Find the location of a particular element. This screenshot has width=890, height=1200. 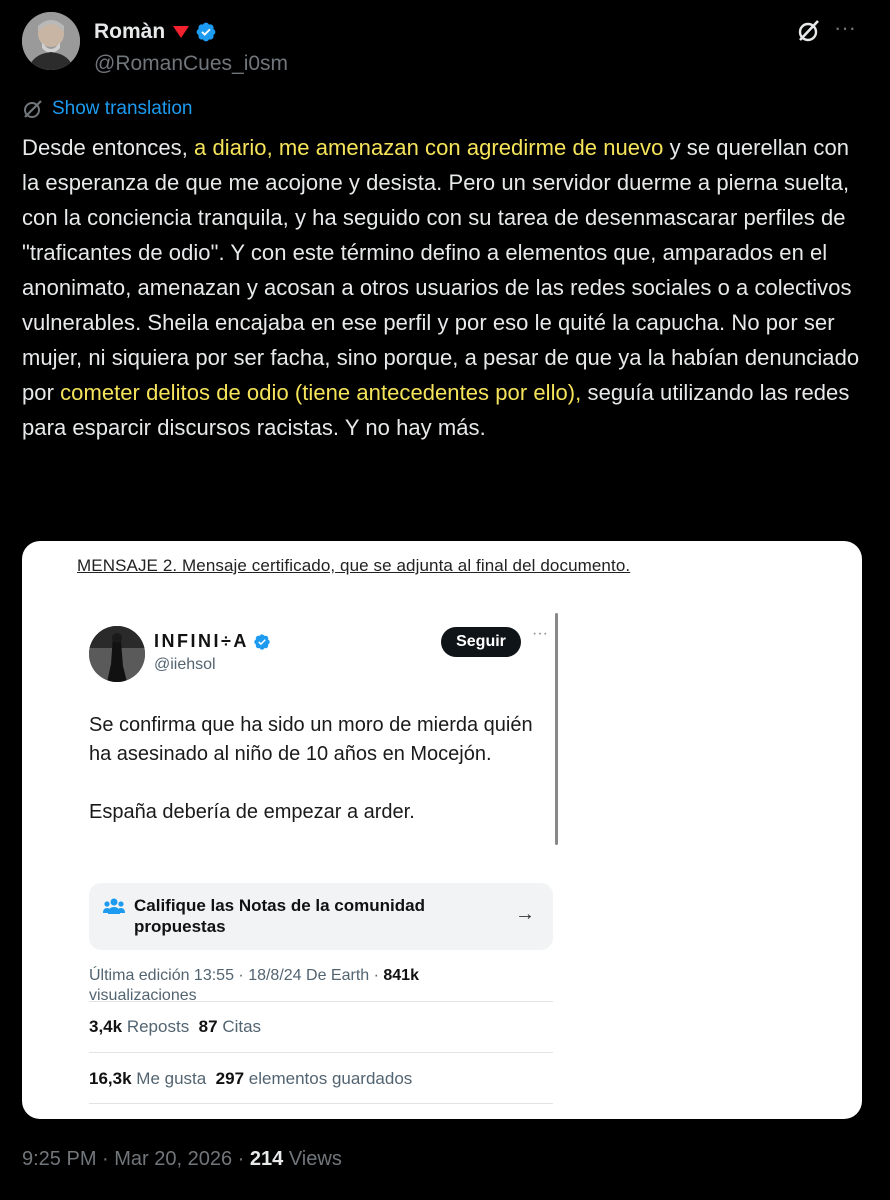

inner-verified-badge-icon is located at coordinates (262, 641).